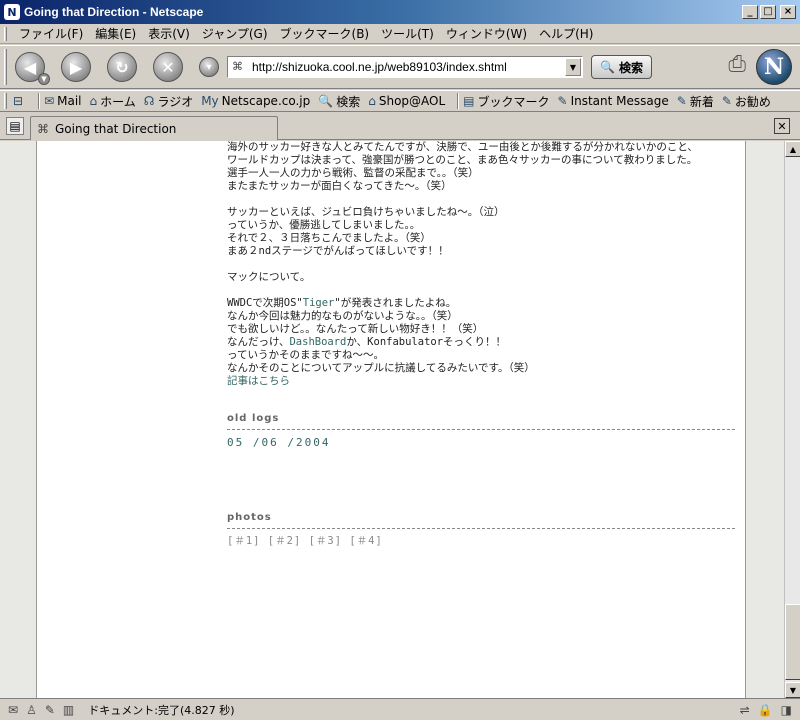 The height and width of the screenshot is (720, 800). Describe the element at coordinates (701, 101) in the screenshot. I see `bookmark-label: 新着` at that location.